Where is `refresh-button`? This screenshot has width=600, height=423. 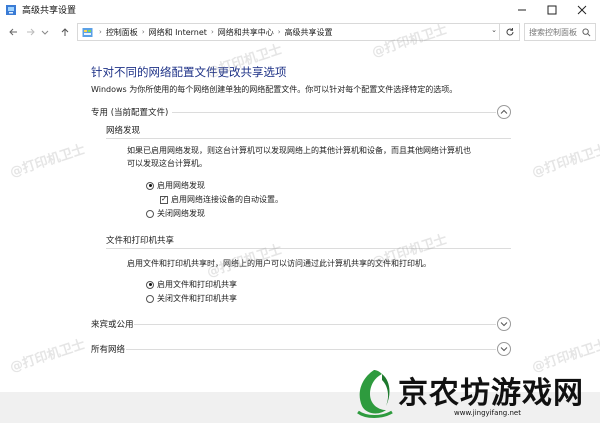
refresh-button is located at coordinates (510, 32).